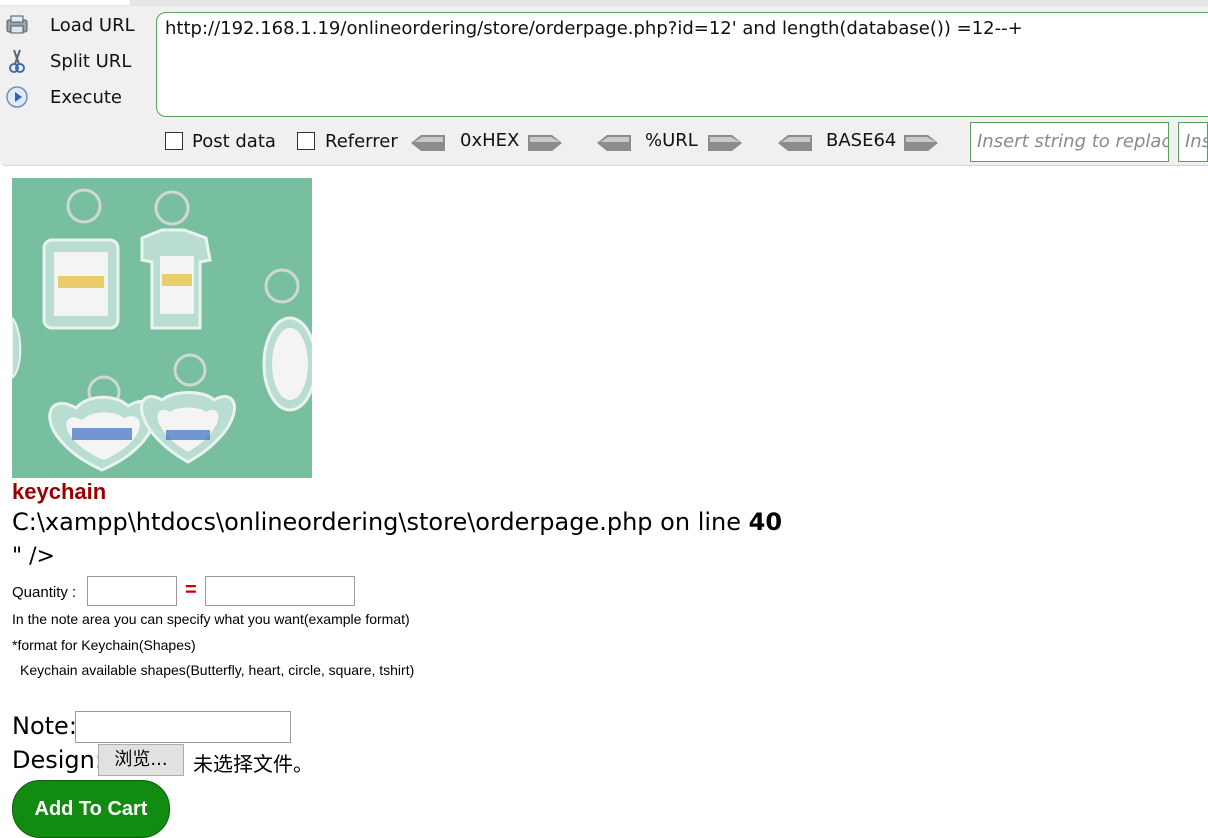 The image size is (1208, 838). Describe the element at coordinates (91, 61) in the screenshot. I see `split-url-label: Split URL` at that location.